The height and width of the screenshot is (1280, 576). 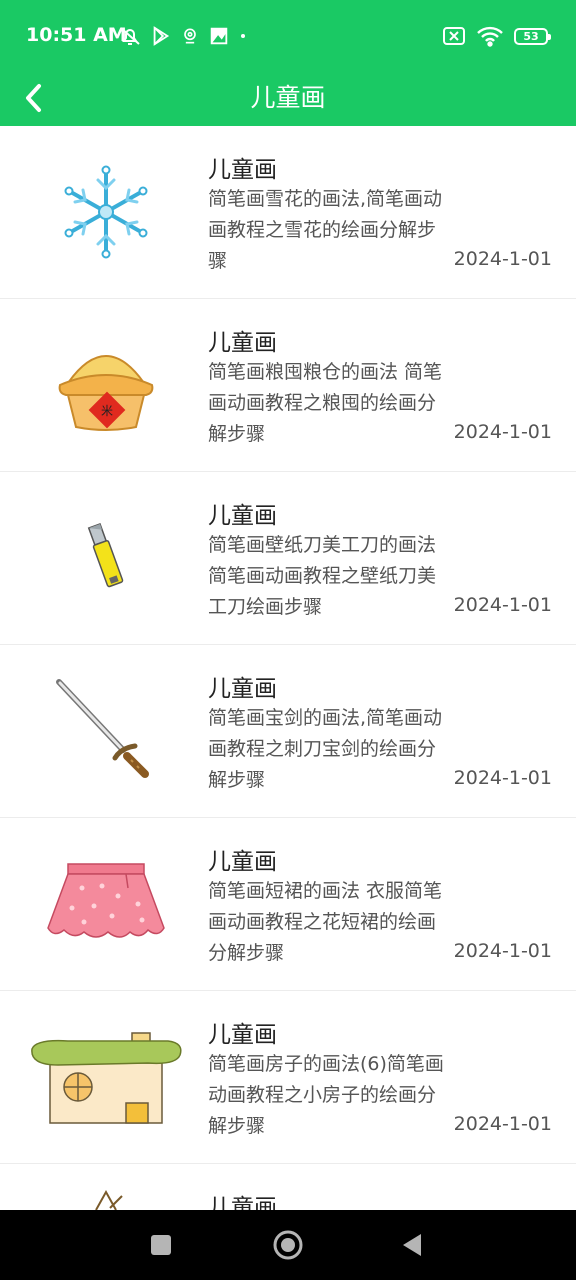 I want to click on item-description: 简笔画壁纸刀美工刀的画法 简笔画动画教程之壁纸刀美工刀绘画步骤, so click(x=322, y=576).